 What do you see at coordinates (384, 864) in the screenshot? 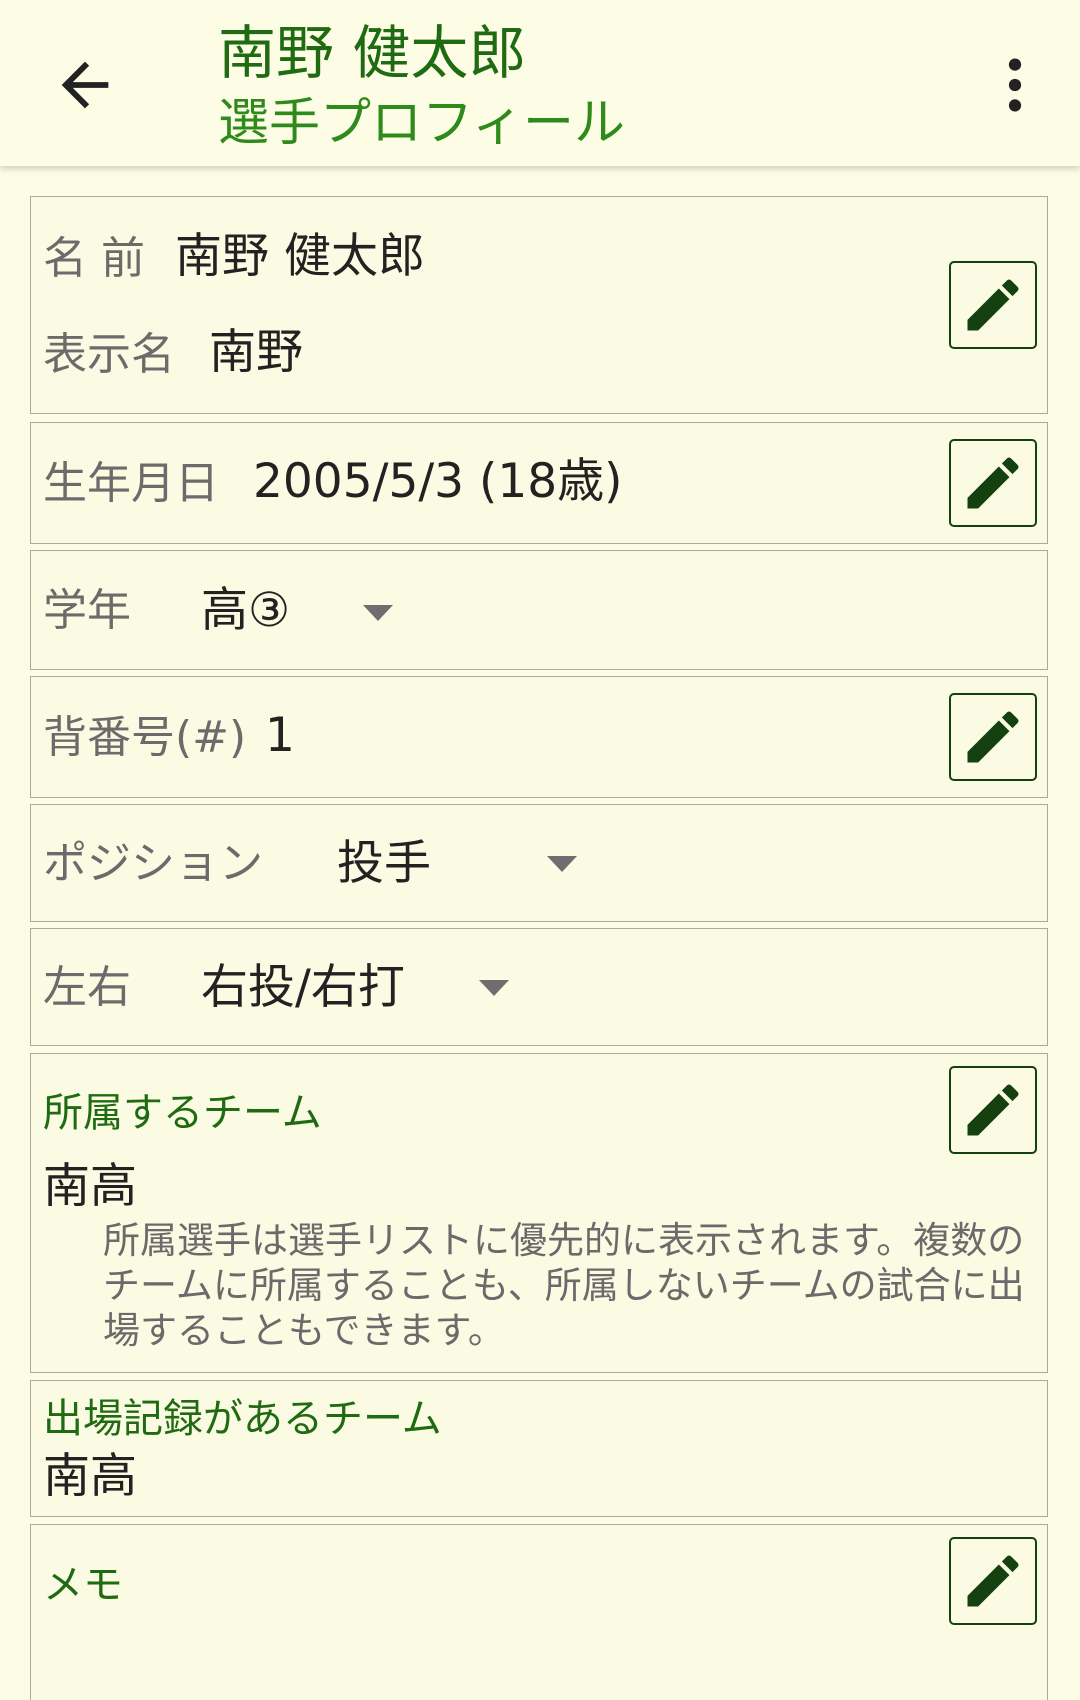
I see `position-value: 投手` at bounding box center [384, 864].